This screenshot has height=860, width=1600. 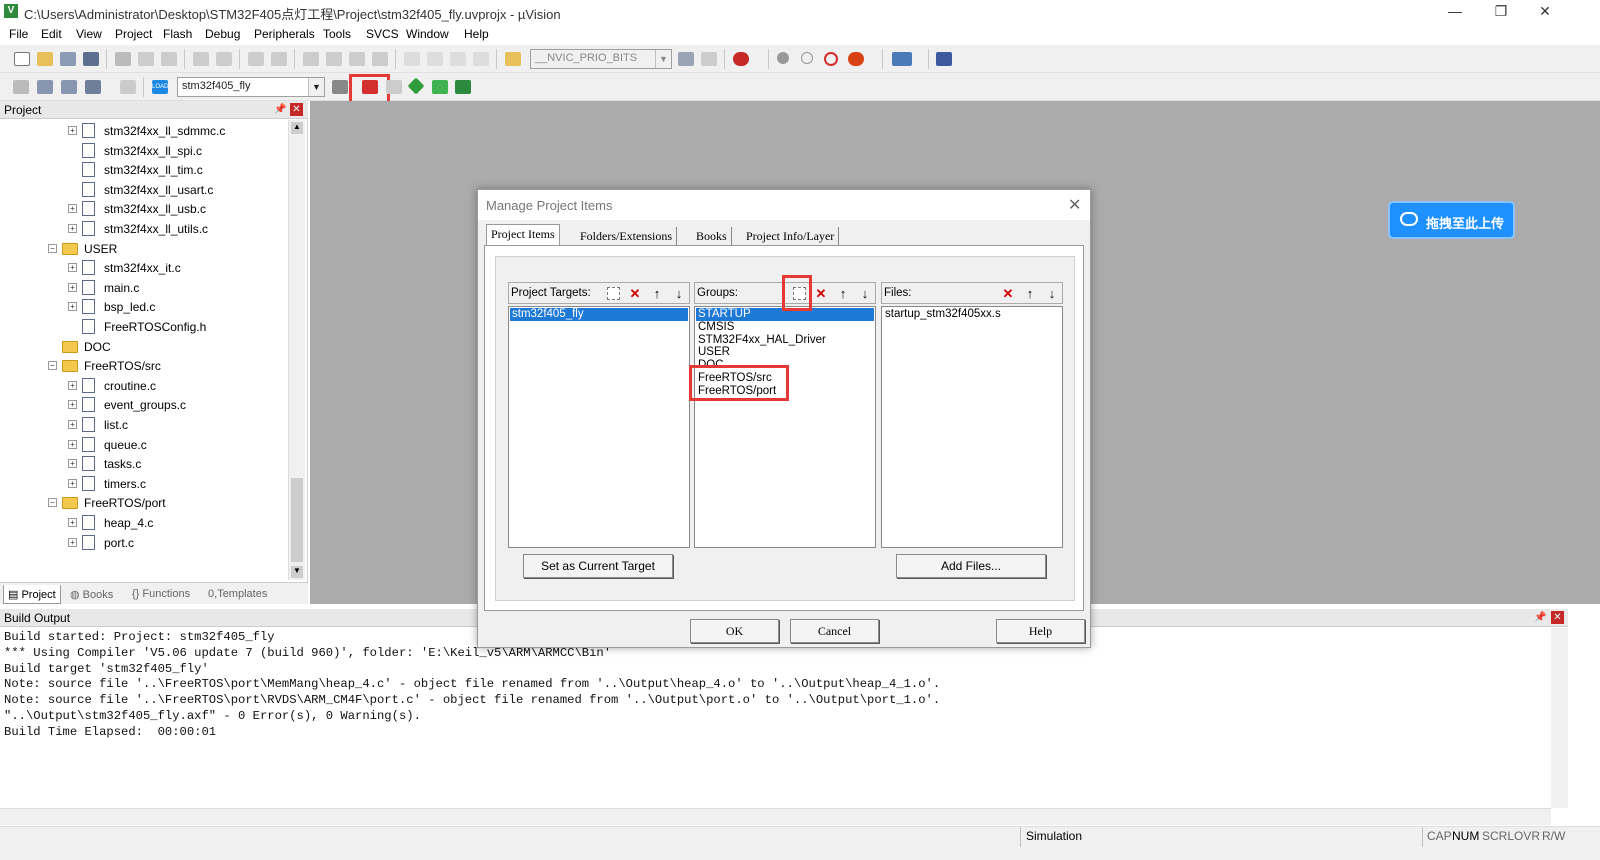 I want to click on build-icon, so click(x=45, y=87).